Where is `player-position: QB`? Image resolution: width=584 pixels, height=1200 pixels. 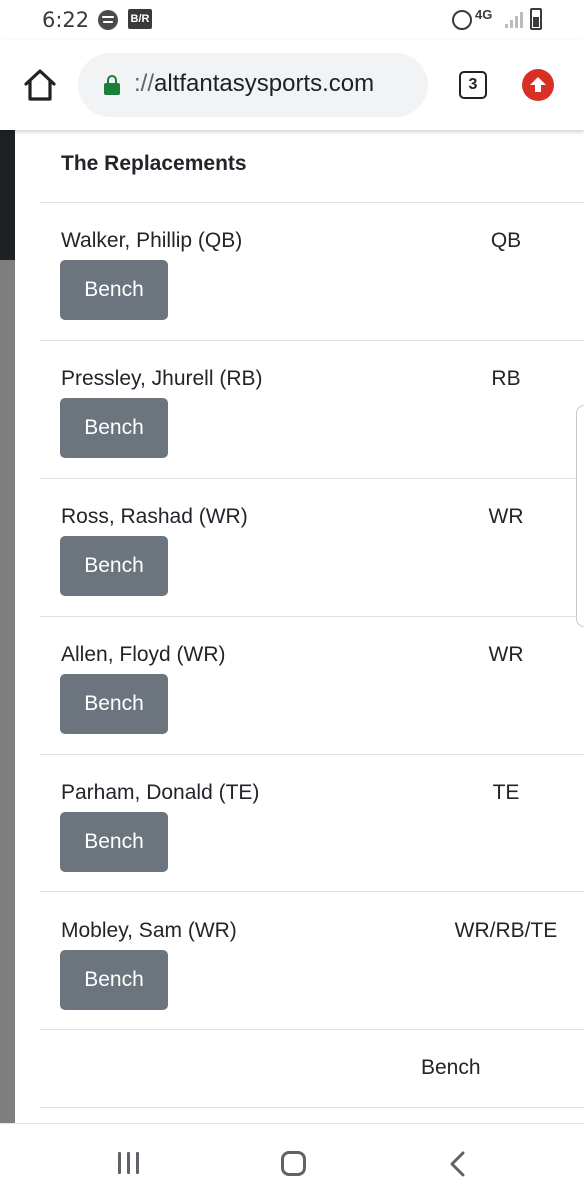
player-position: QB is located at coordinates (506, 240).